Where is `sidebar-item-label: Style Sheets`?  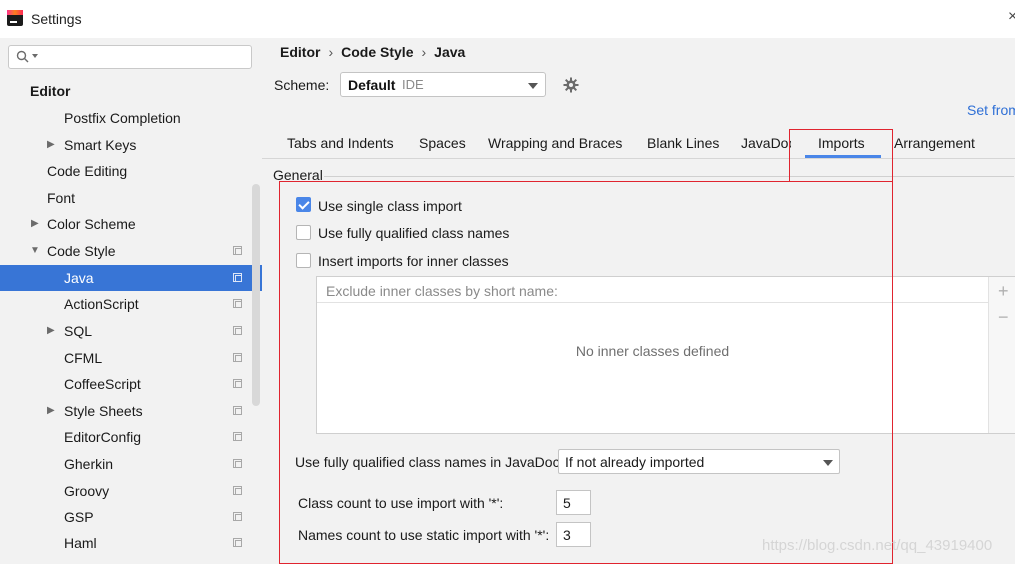 sidebar-item-label: Style Sheets is located at coordinates (103, 411).